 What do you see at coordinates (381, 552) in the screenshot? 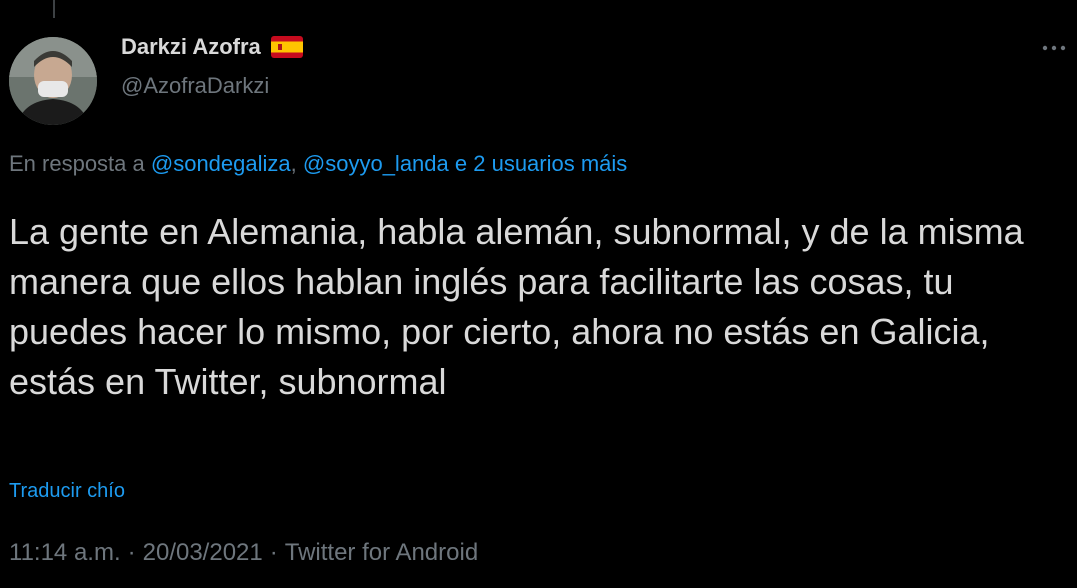
I see `tweet-source: Twitter for Android` at bounding box center [381, 552].